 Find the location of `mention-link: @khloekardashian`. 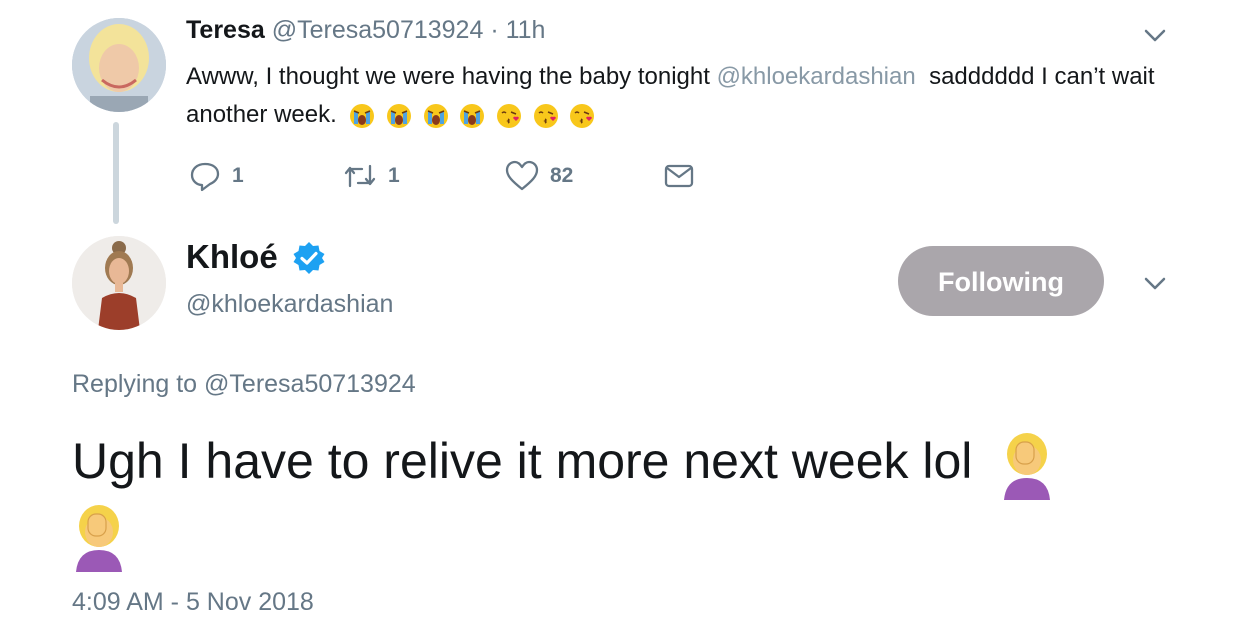

mention-link: @khloekardashian is located at coordinates (816, 76).